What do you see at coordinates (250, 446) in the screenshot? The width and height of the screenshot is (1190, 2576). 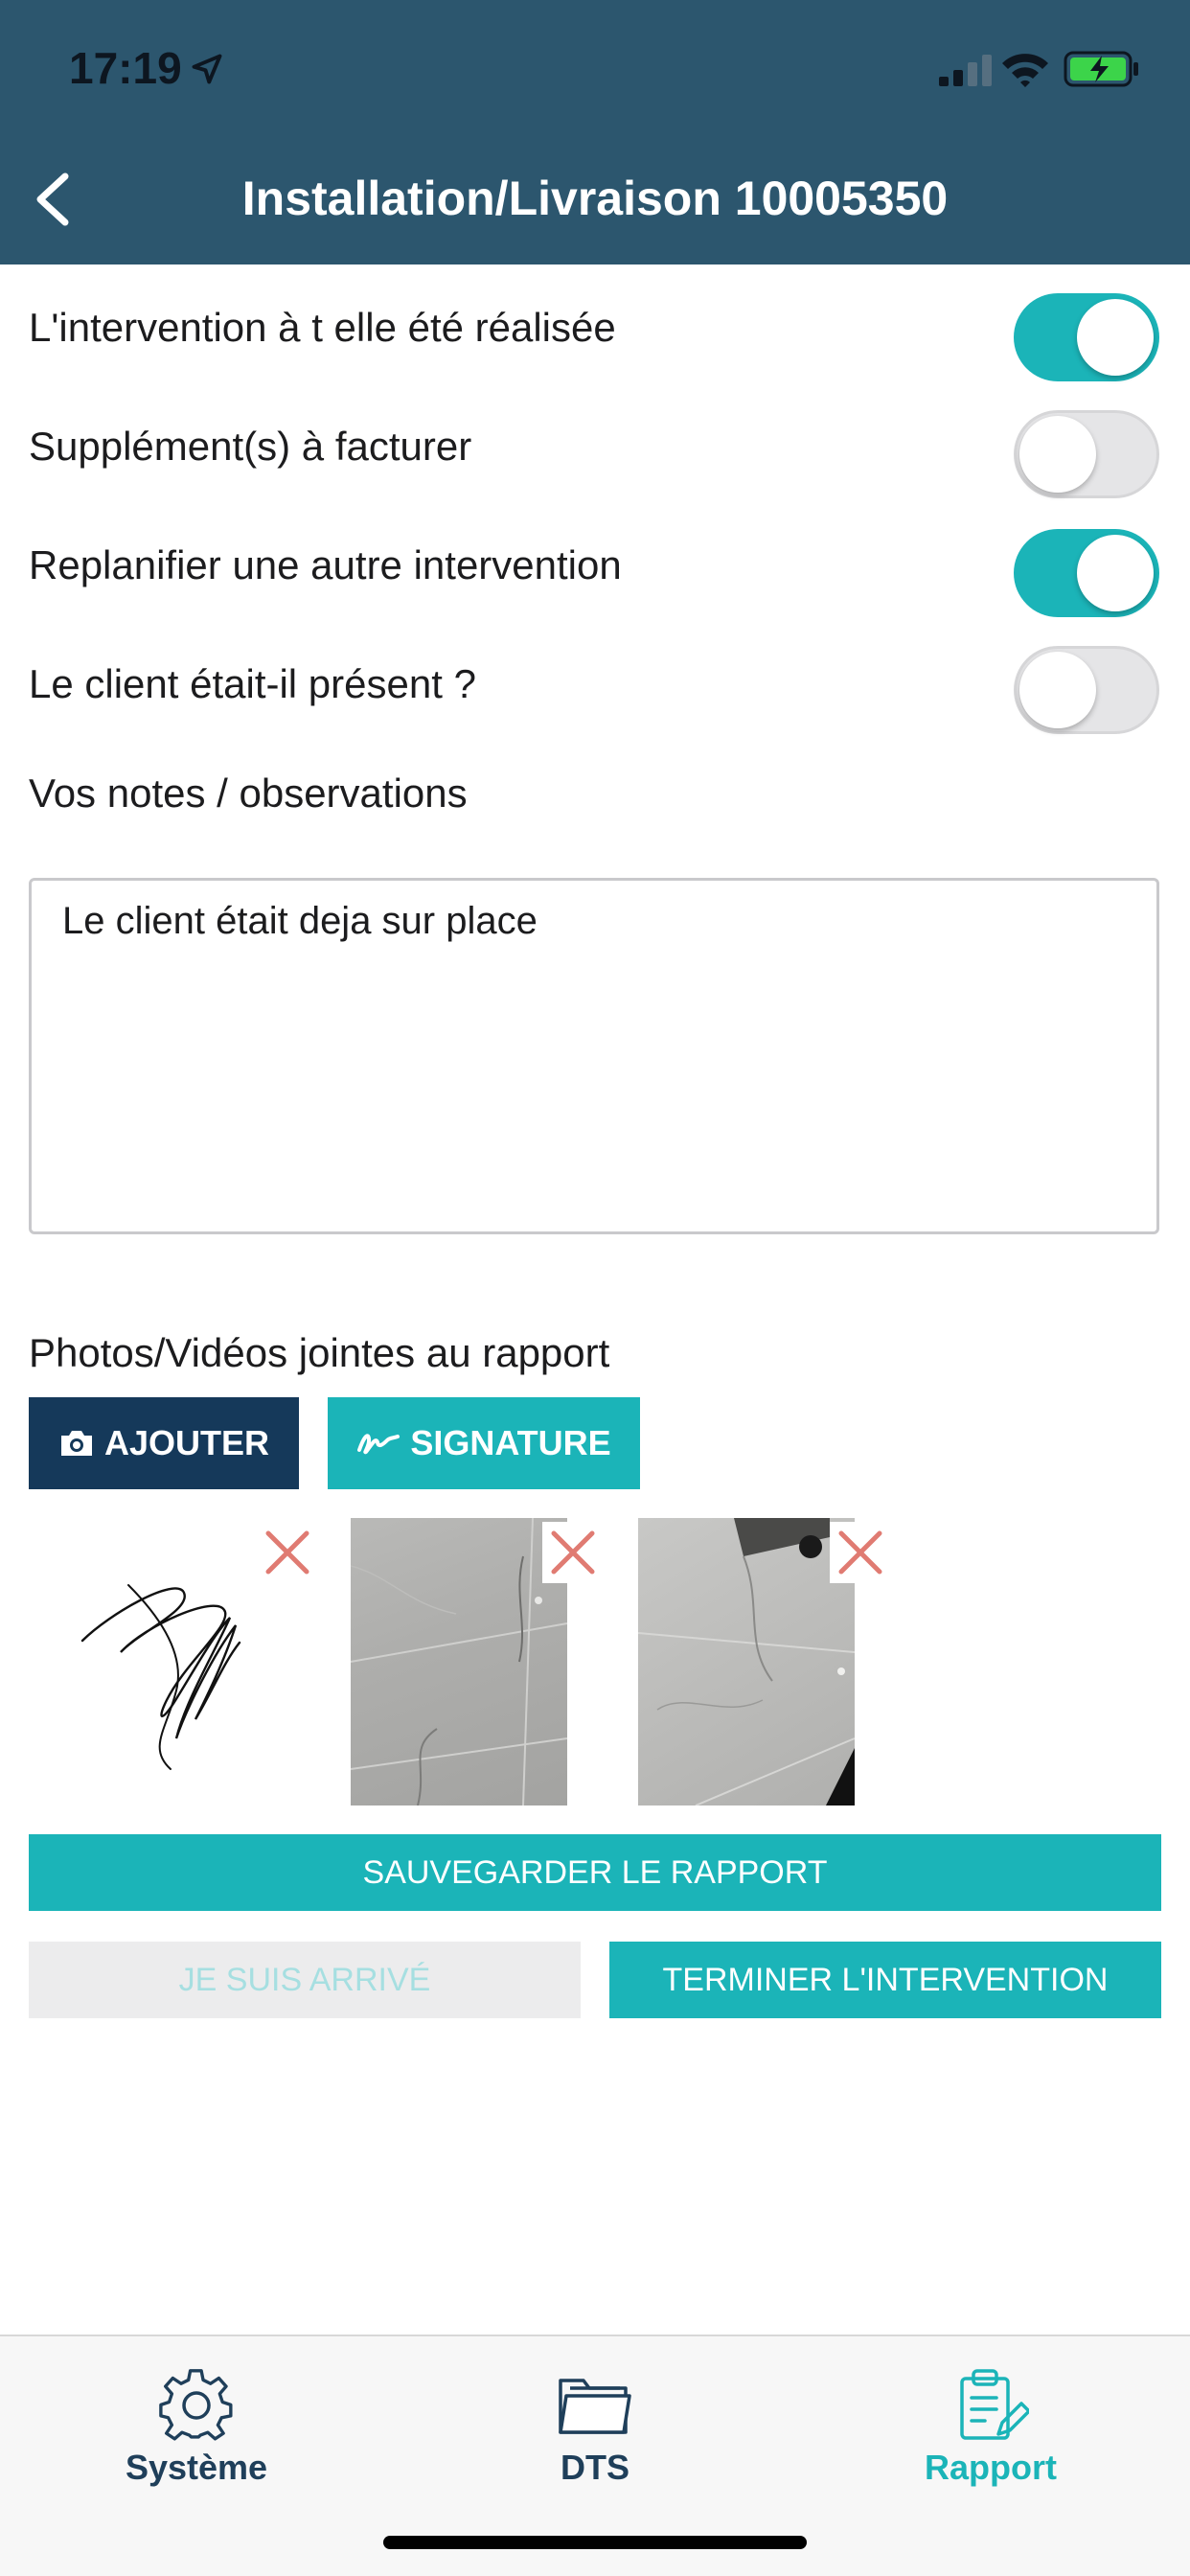 I see `toggle-label-supplement: Supplément(s) à facturer` at bounding box center [250, 446].